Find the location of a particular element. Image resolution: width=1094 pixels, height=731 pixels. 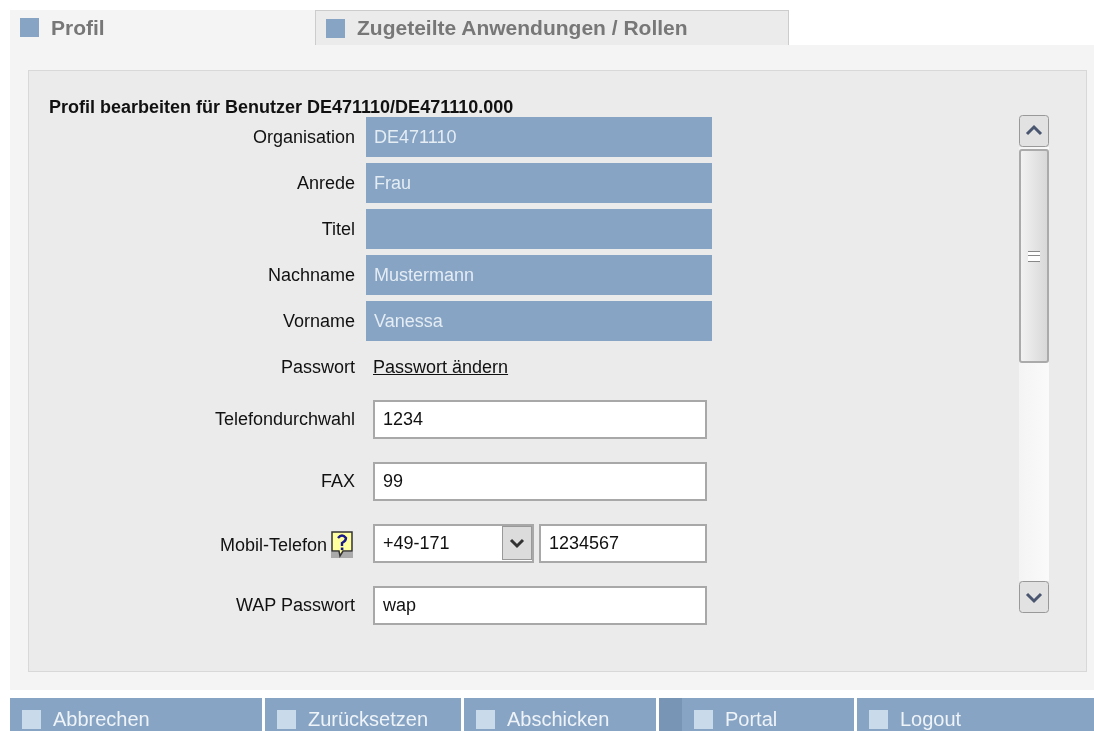

readonly-field: Frau is located at coordinates (539, 183).